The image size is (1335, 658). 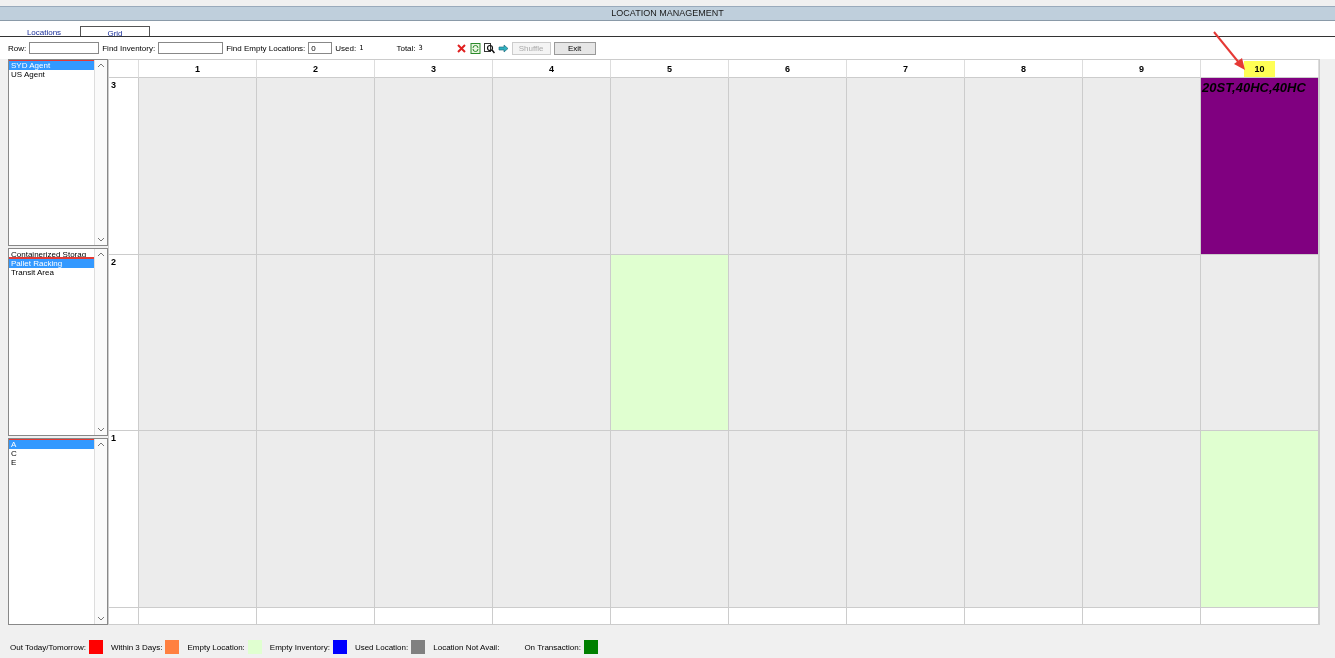 I want to click on legend-label: Empty Inventory:, so click(x=299, y=647).